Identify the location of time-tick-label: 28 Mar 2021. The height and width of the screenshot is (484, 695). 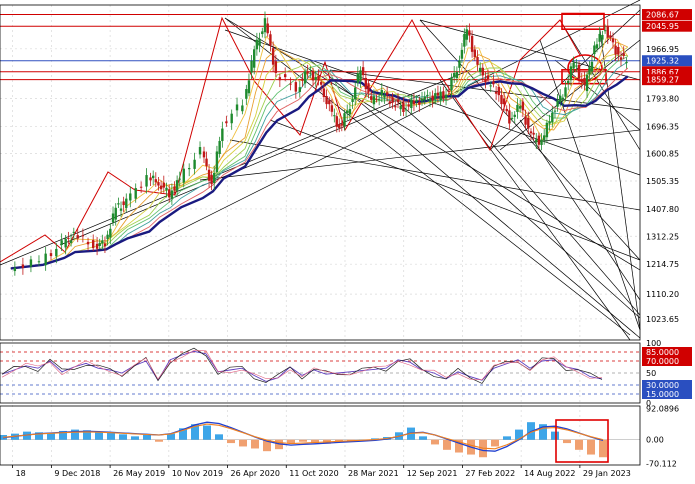
(373, 473).